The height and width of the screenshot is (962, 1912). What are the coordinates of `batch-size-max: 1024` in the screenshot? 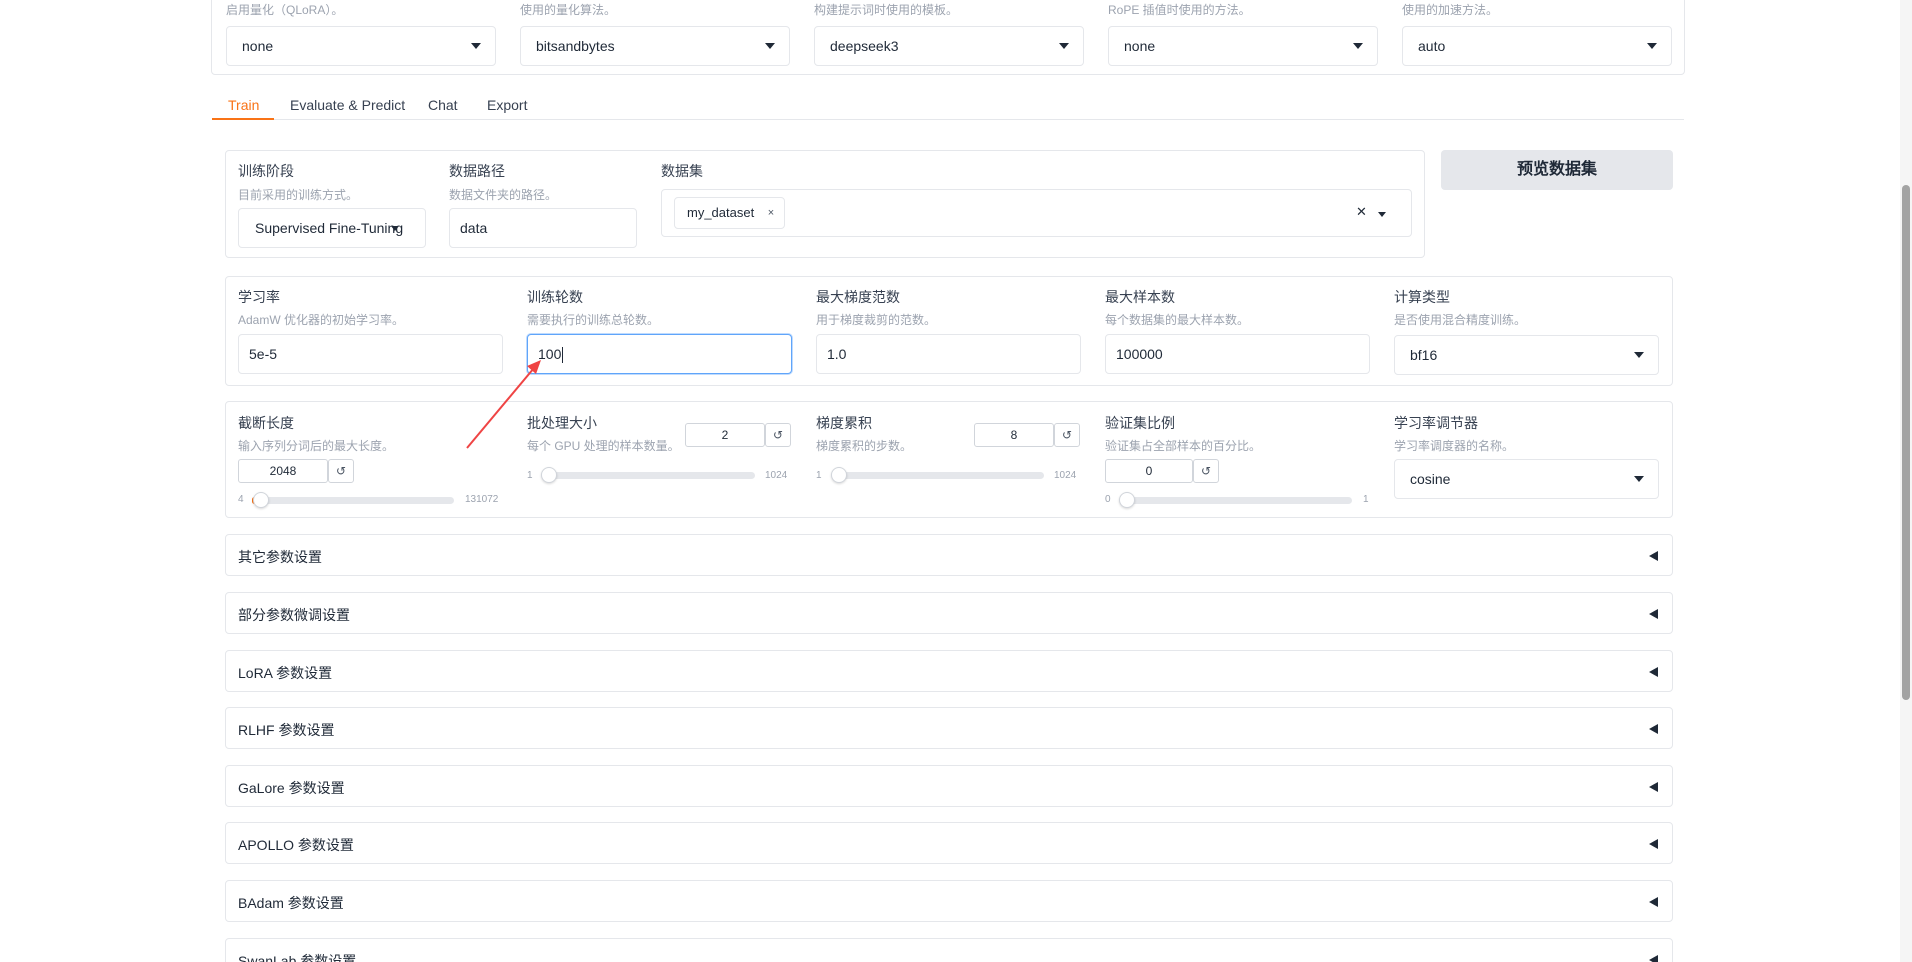 It's located at (776, 475).